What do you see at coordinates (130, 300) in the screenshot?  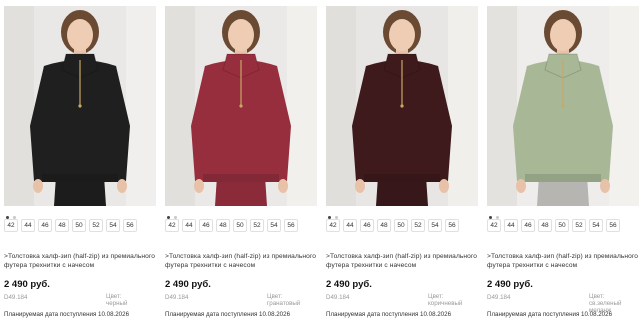 I see `product-color: Цвет: черный` at bounding box center [130, 300].